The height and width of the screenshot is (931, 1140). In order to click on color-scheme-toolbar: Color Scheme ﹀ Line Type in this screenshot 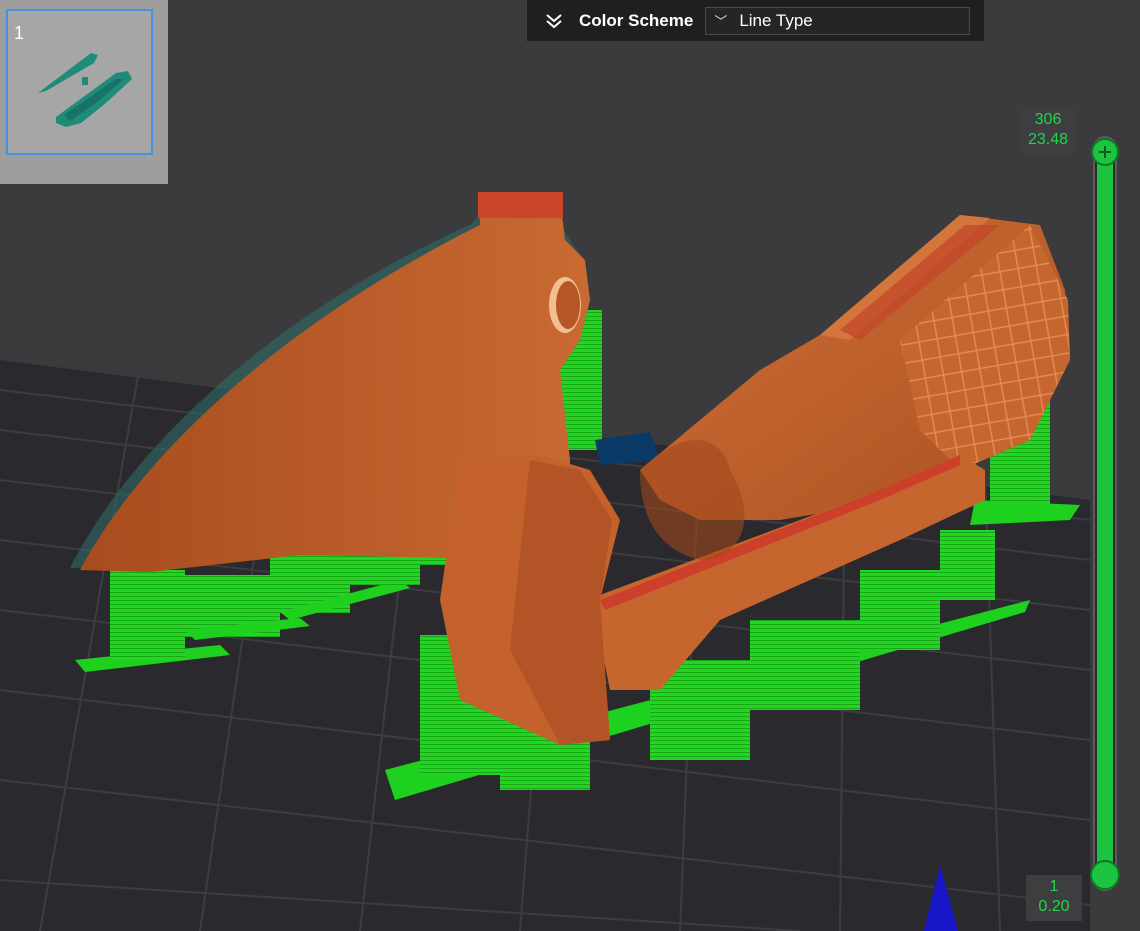, I will do `click(755, 20)`.